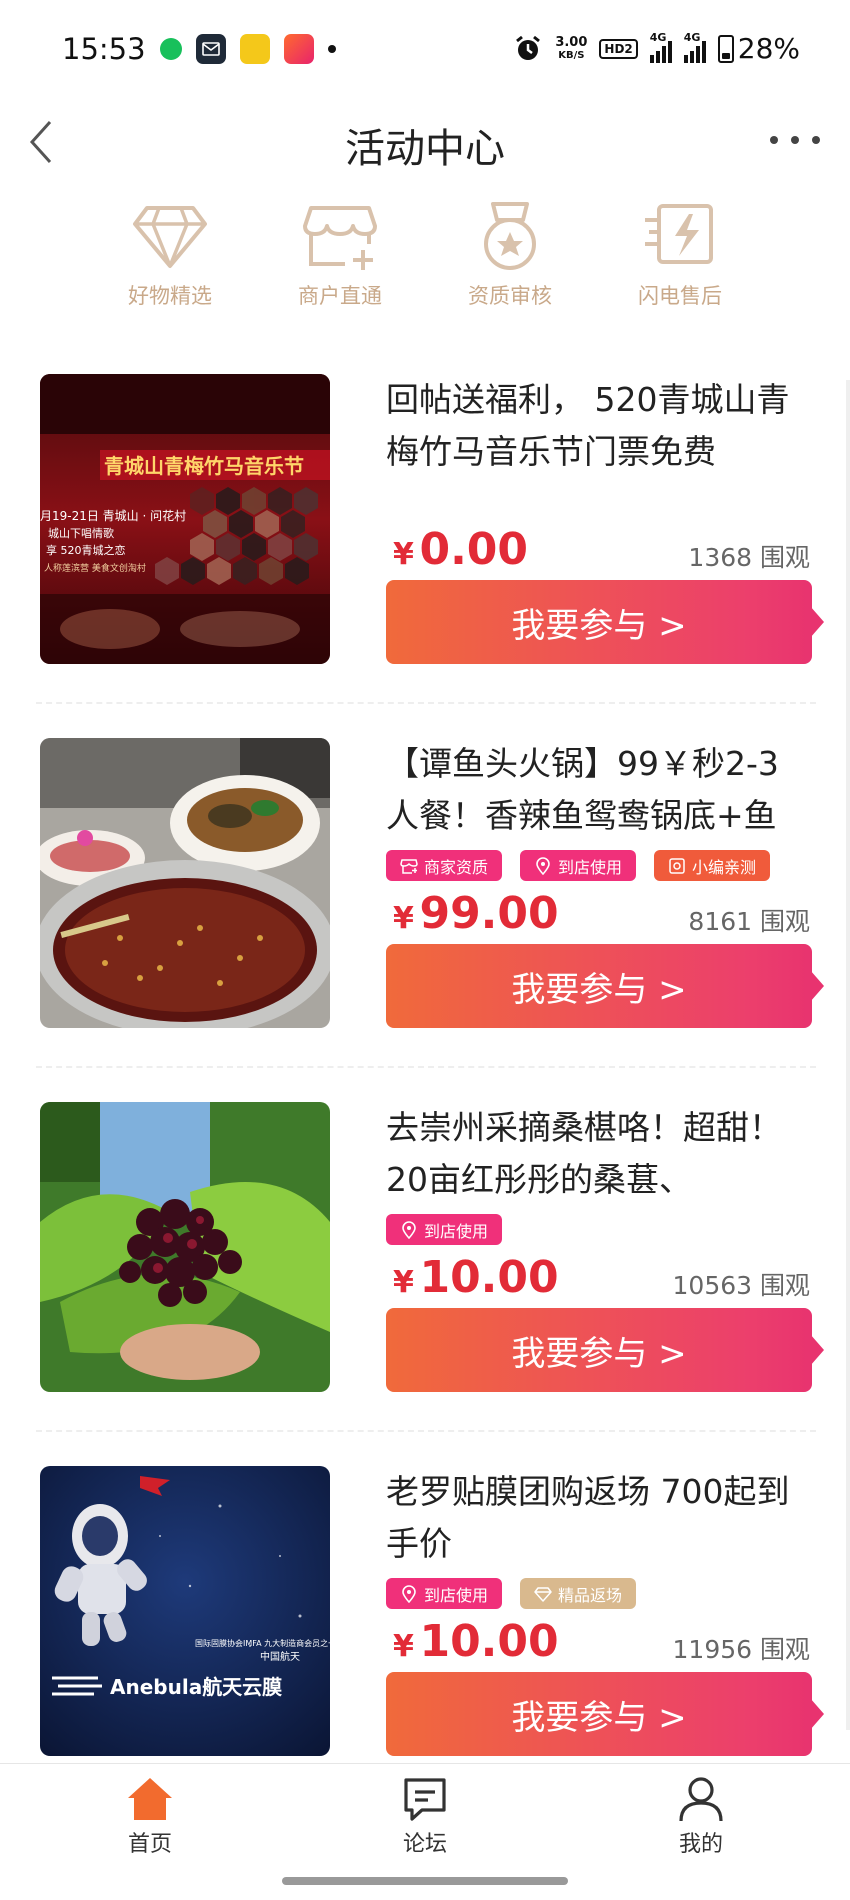 This screenshot has width=850, height=1900. I want to click on anebula-poster-image: 国际固膜协会IMFA 九大制造商会员之一 中国航天 Anebula航天云膜, so click(185, 1611).